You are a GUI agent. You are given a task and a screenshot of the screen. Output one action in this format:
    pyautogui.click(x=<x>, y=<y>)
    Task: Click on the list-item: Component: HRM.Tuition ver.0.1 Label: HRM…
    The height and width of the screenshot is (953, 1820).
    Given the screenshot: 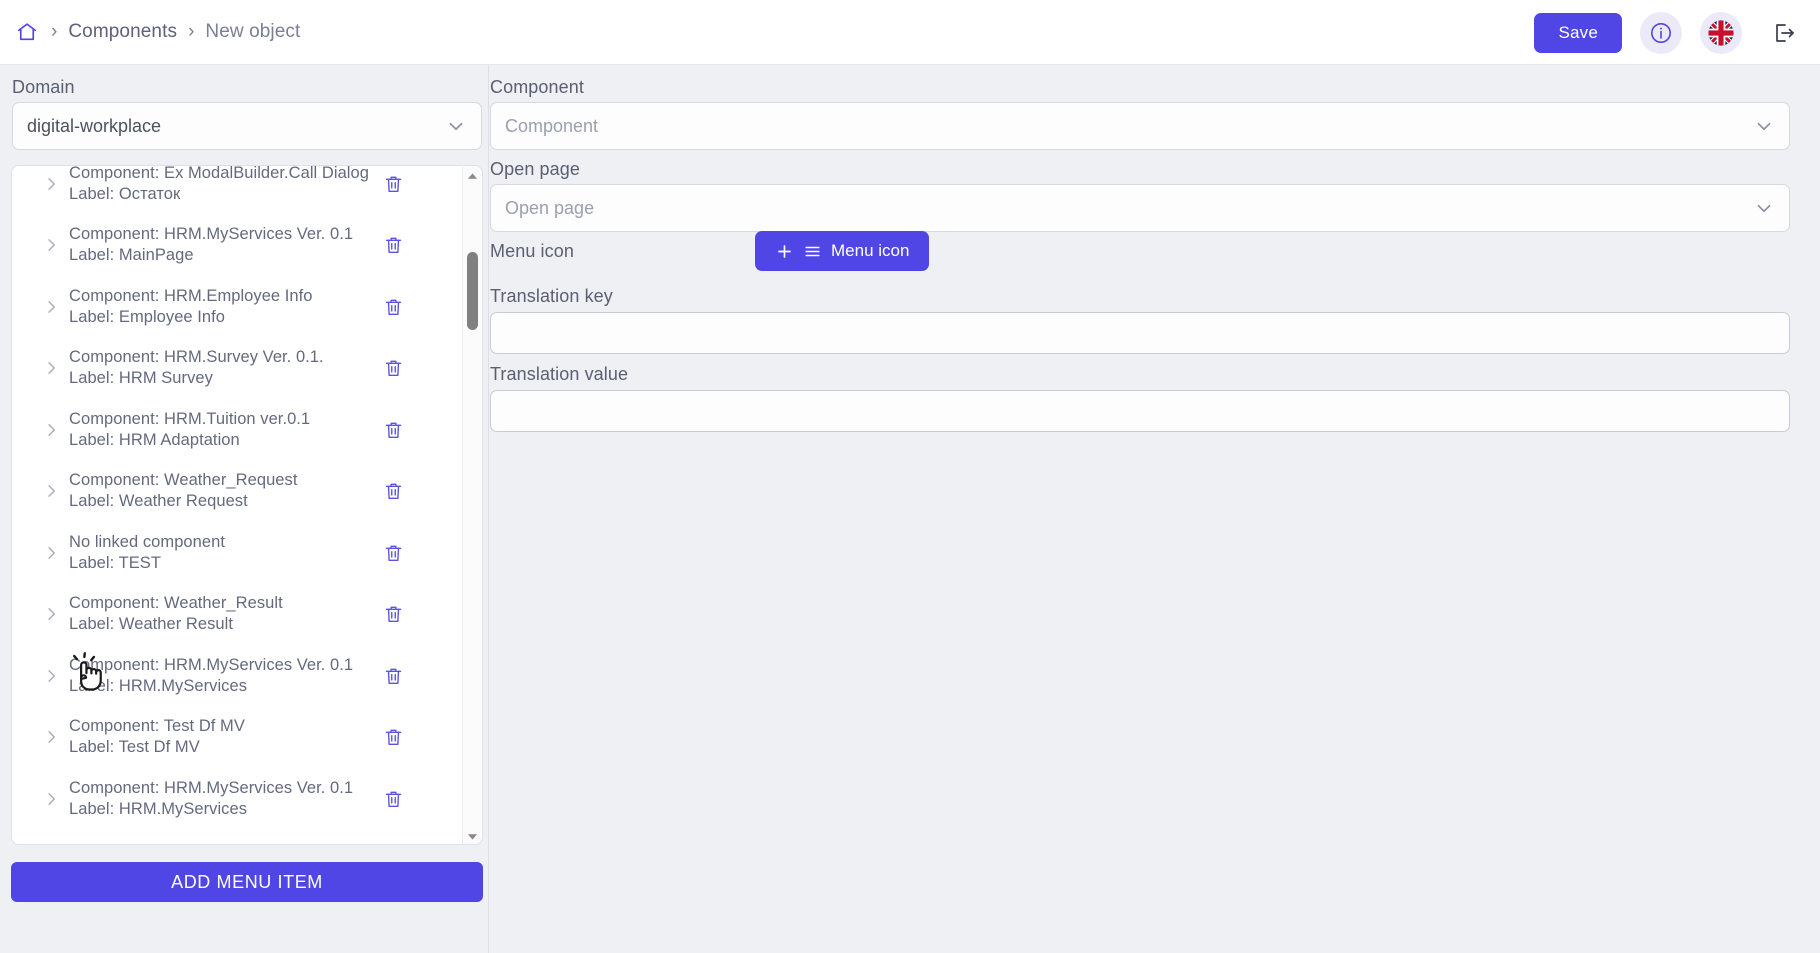 What is the action you would take?
    pyautogui.click(x=240, y=430)
    